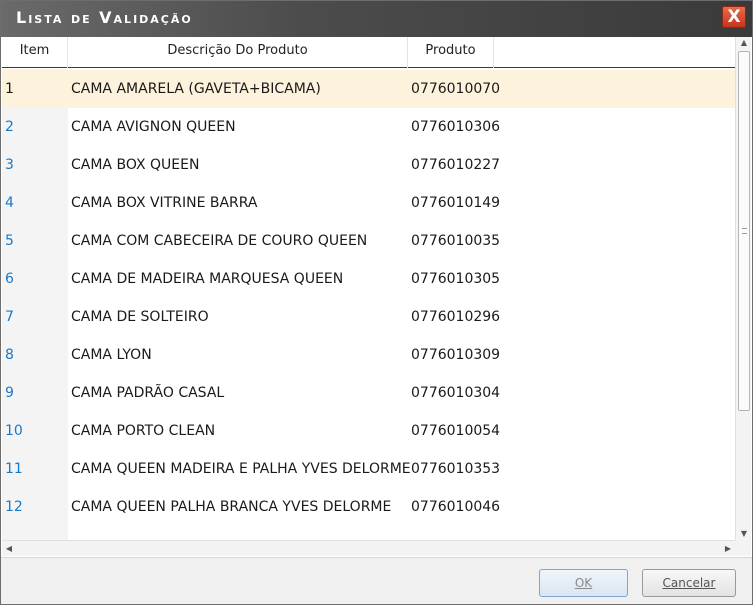 Image resolution: width=753 pixels, height=605 pixels. Describe the element at coordinates (35, 52) in the screenshot. I see `column-header-item: Item` at that location.